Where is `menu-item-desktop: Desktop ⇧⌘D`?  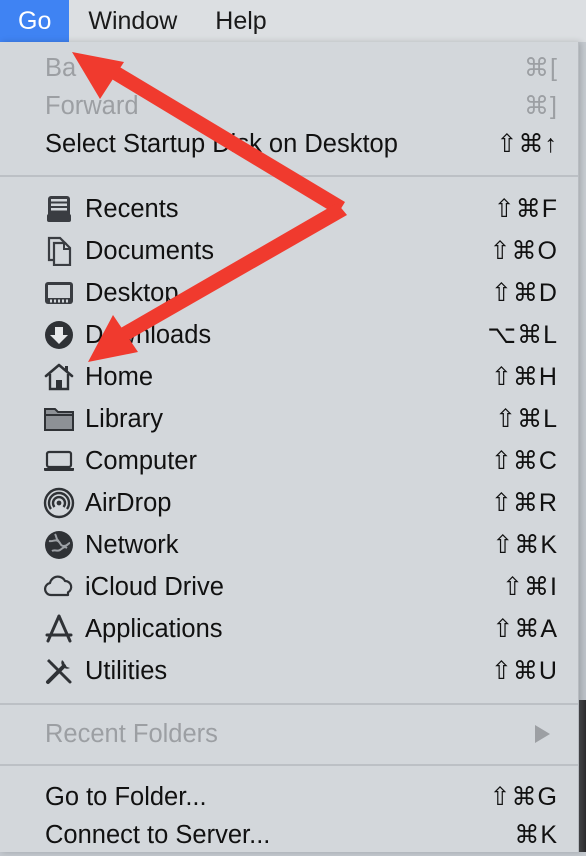 menu-item-desktop: Desktop ⇧⌘D is located at coordinates (289, 293).